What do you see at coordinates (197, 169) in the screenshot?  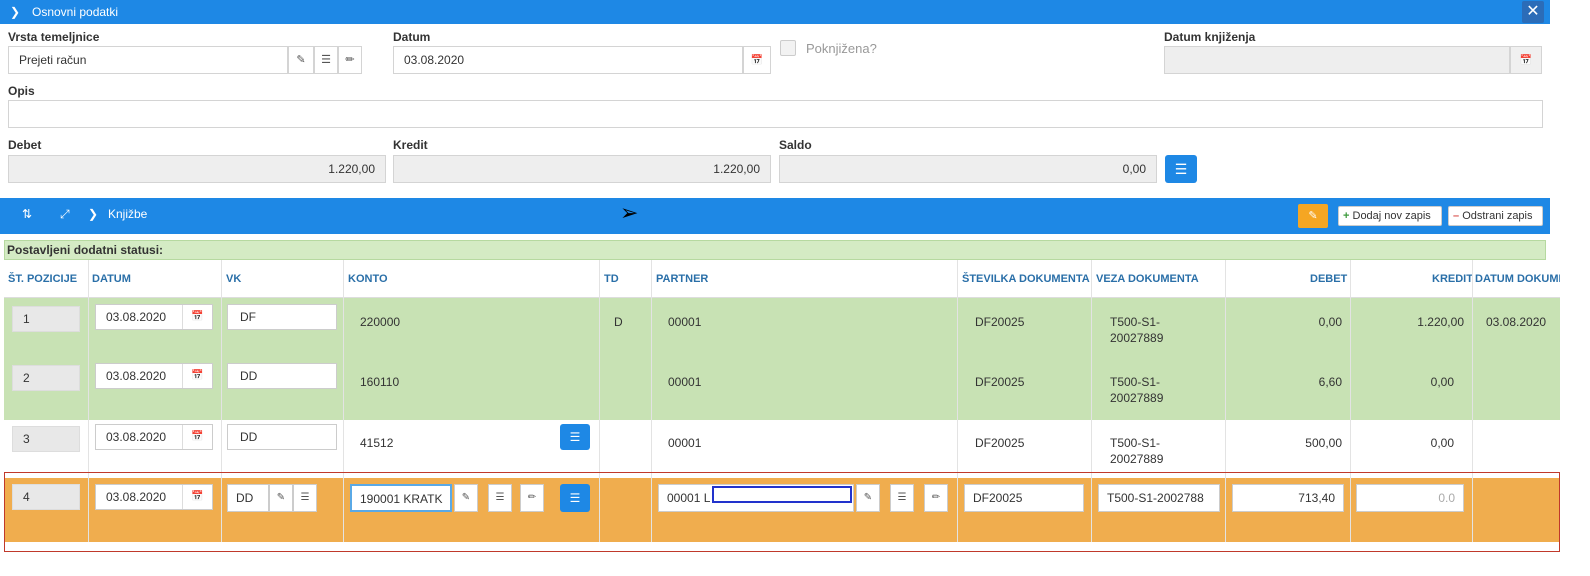 I see `debet-value: 1.220,00` at bounding box center [197, 169].